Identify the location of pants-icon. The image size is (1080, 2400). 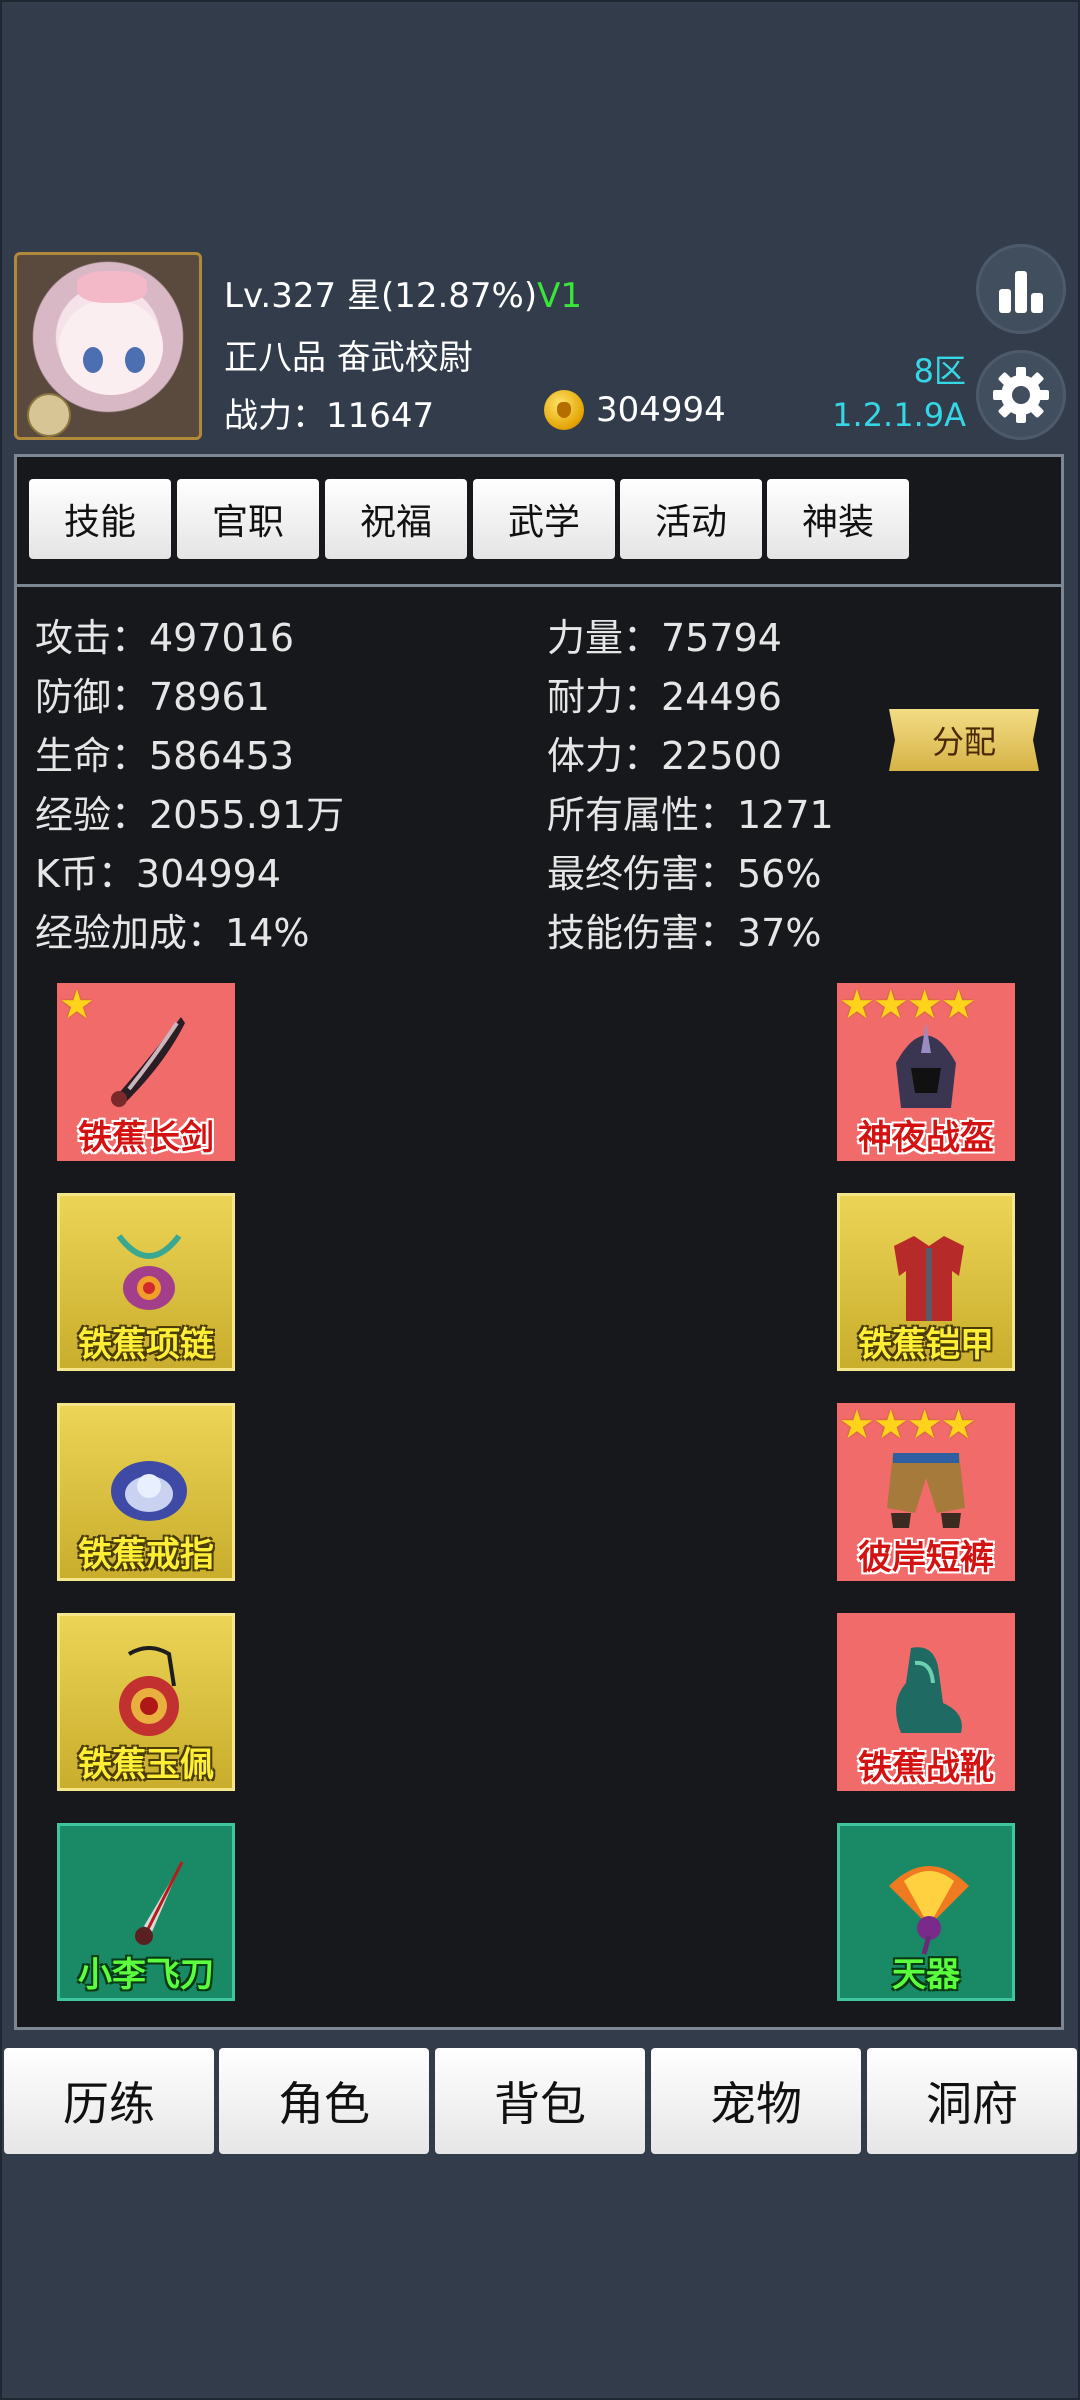
(926, 1490).